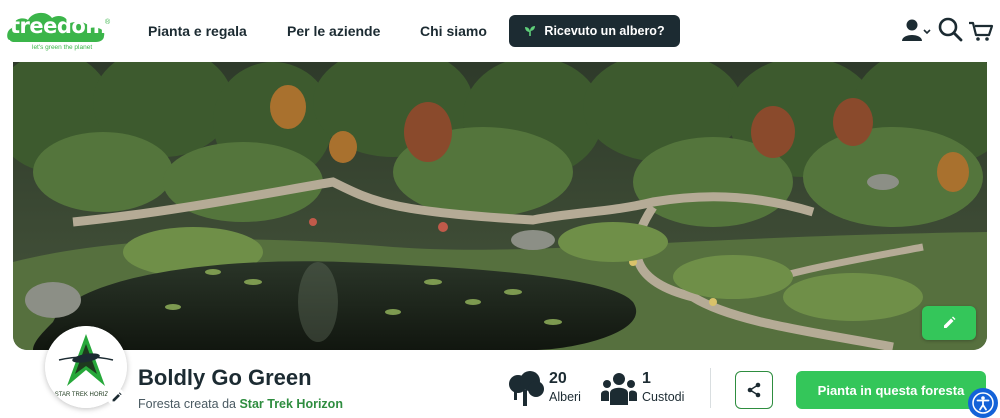  Describe the element at coordinates (197, 31) in the screenshot. I see `nav-link-plant-and-gift: Pianta e regala` at that location.